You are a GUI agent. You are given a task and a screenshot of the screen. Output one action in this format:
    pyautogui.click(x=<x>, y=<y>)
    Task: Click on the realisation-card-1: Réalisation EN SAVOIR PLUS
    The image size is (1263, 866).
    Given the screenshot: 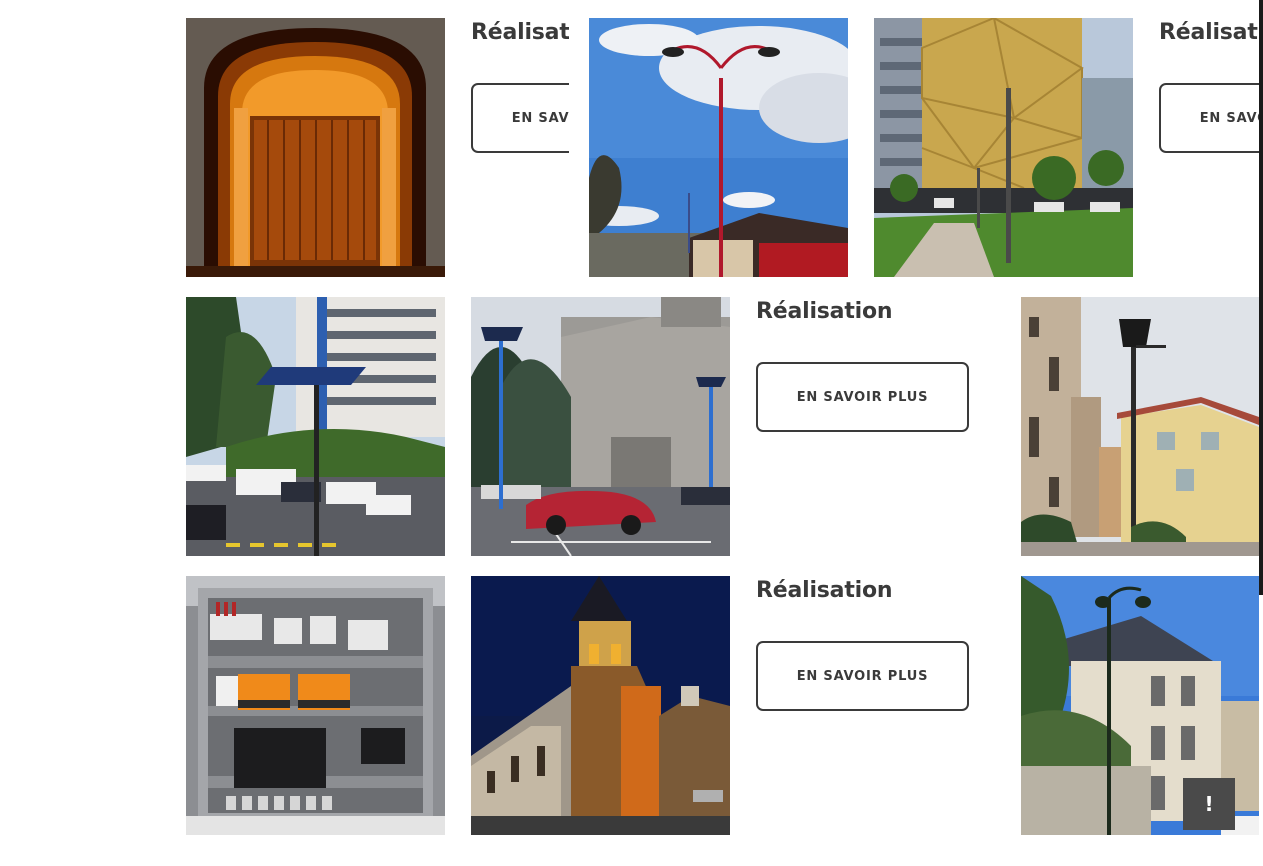 What is the action you would take?
    pyautogui.click(x=520, y=147)
    